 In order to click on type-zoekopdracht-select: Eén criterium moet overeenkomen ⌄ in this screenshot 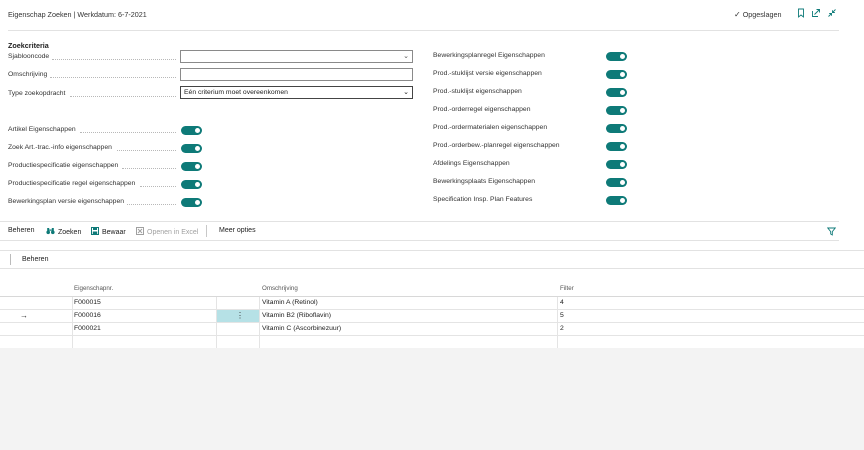, I will do `click(296, 92)`.